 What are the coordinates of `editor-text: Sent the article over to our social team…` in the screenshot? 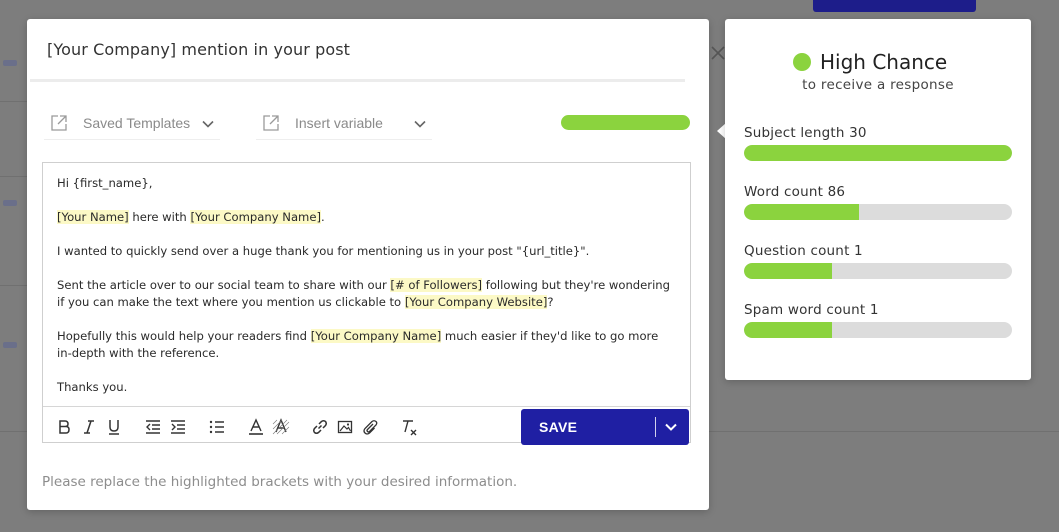 It's located at (224, 285).